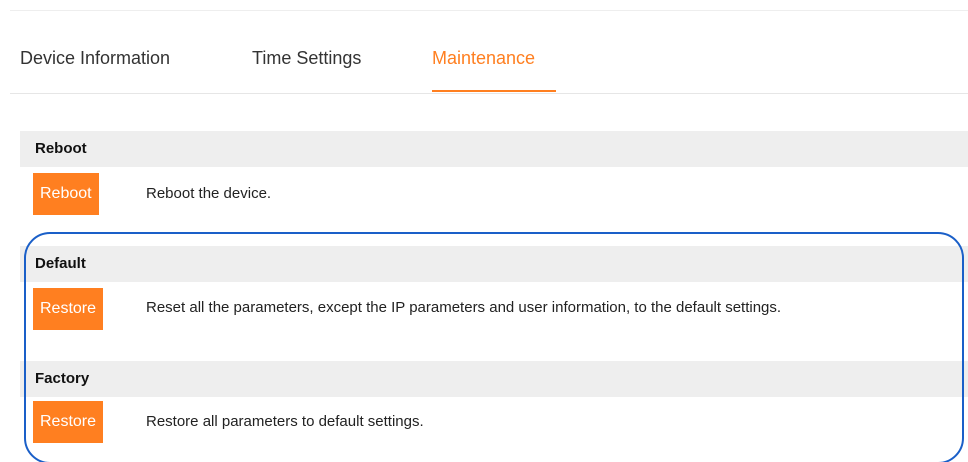 Image resolution: width=968 pixels, height=462 pixels. I want to click on factory-section-header: Factory, so click(494, 379).